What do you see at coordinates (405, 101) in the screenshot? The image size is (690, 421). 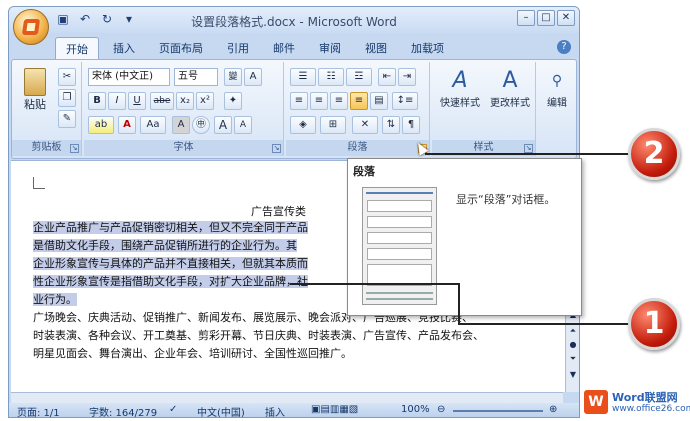 I see `line-spacing-icon: ↕≡` at bounding box center [405, 101].